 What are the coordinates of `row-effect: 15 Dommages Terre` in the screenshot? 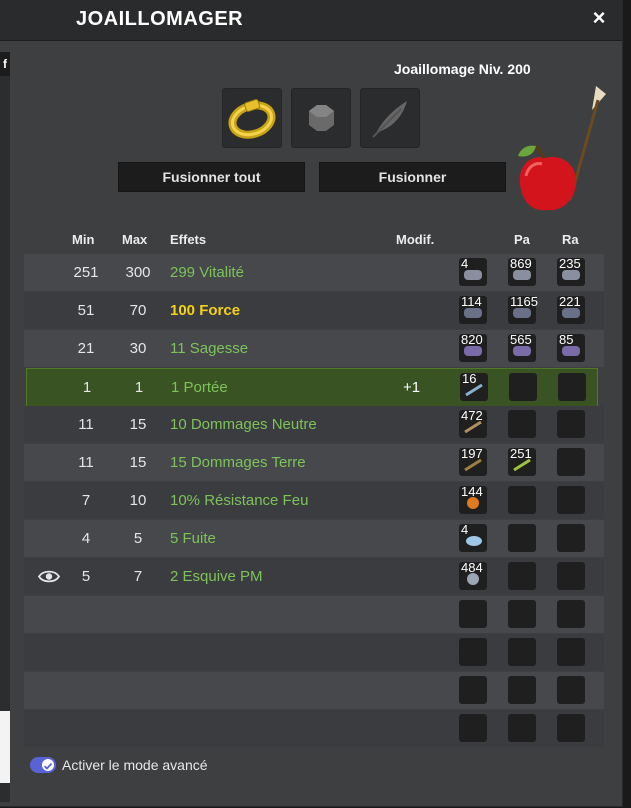 It's located at (238, 462).